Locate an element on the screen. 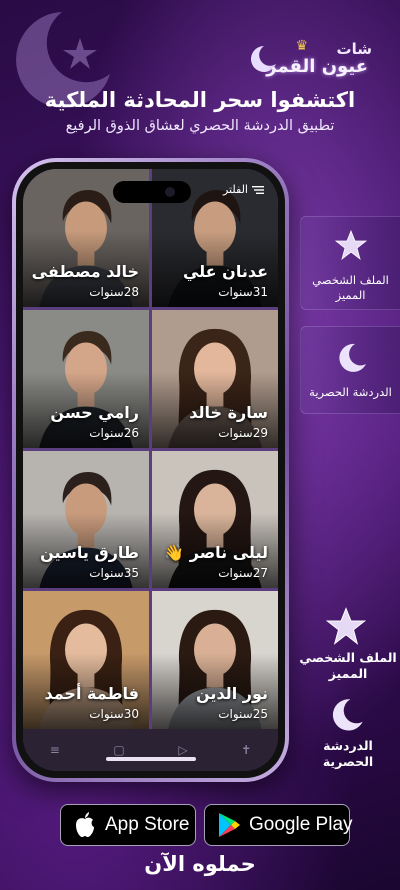 The width and height of the screenshot is (400, 890). profile-age: 31سنوات is located at coordinates (243, 291).